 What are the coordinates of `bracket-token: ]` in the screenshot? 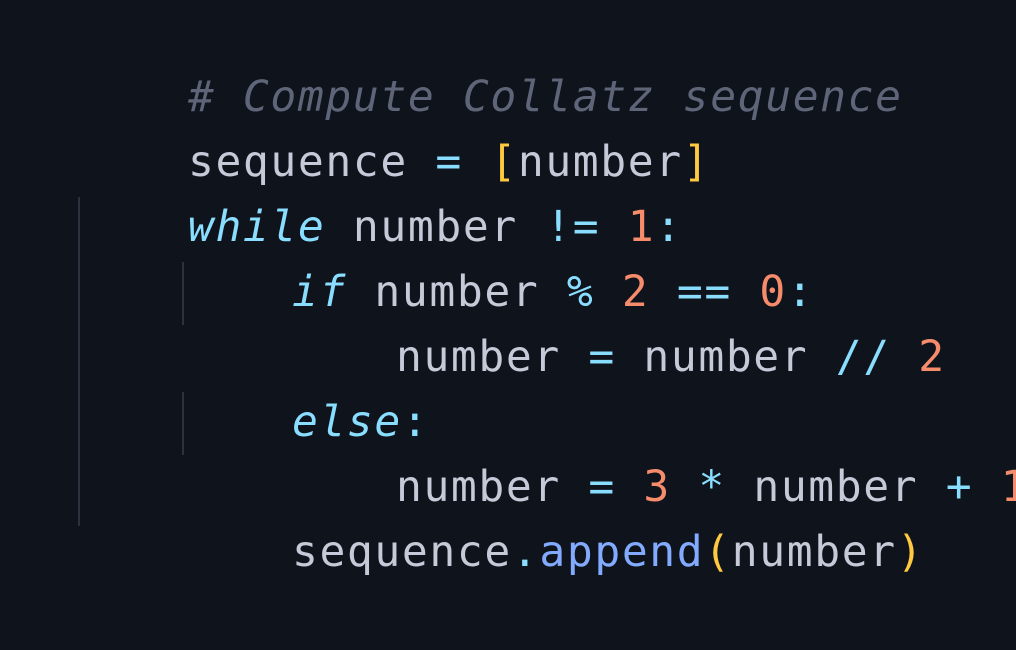 It's located at (696, 162).